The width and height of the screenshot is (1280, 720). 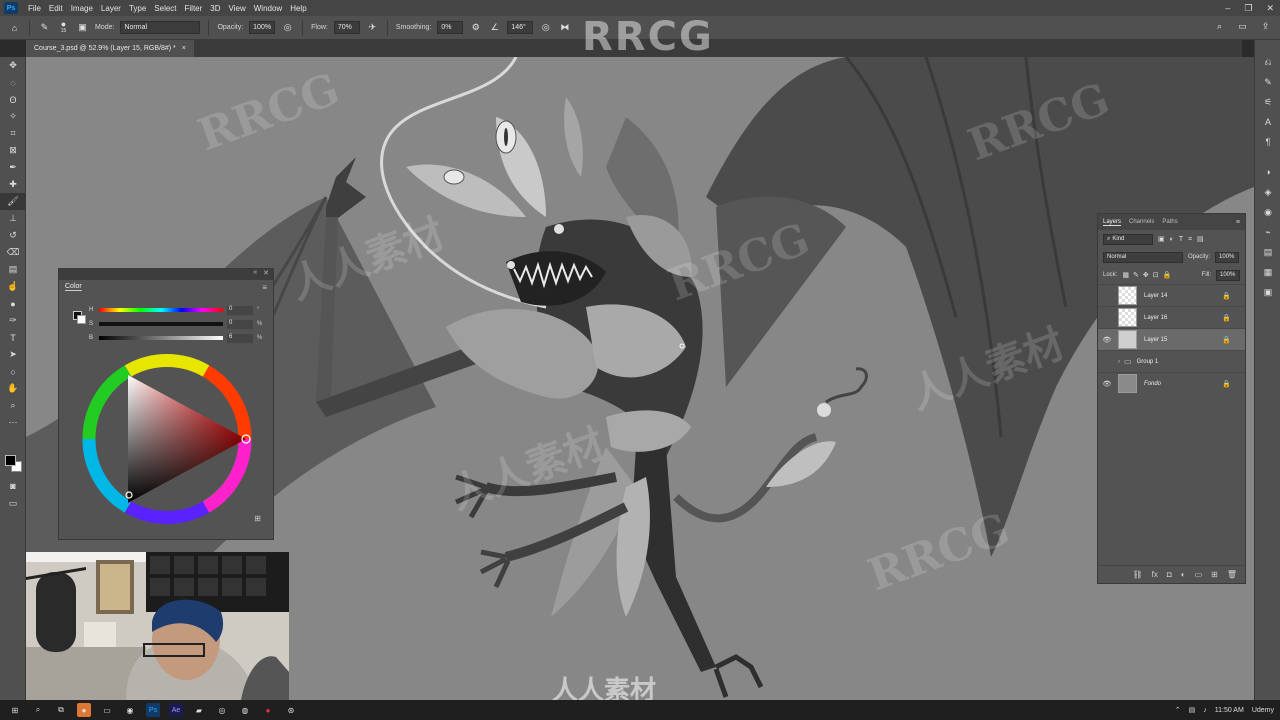 What do you see at coordinates (63, 26) in the screenshot?
I see `brush-size-preview: ● 15` at bounding box center [63, 26].